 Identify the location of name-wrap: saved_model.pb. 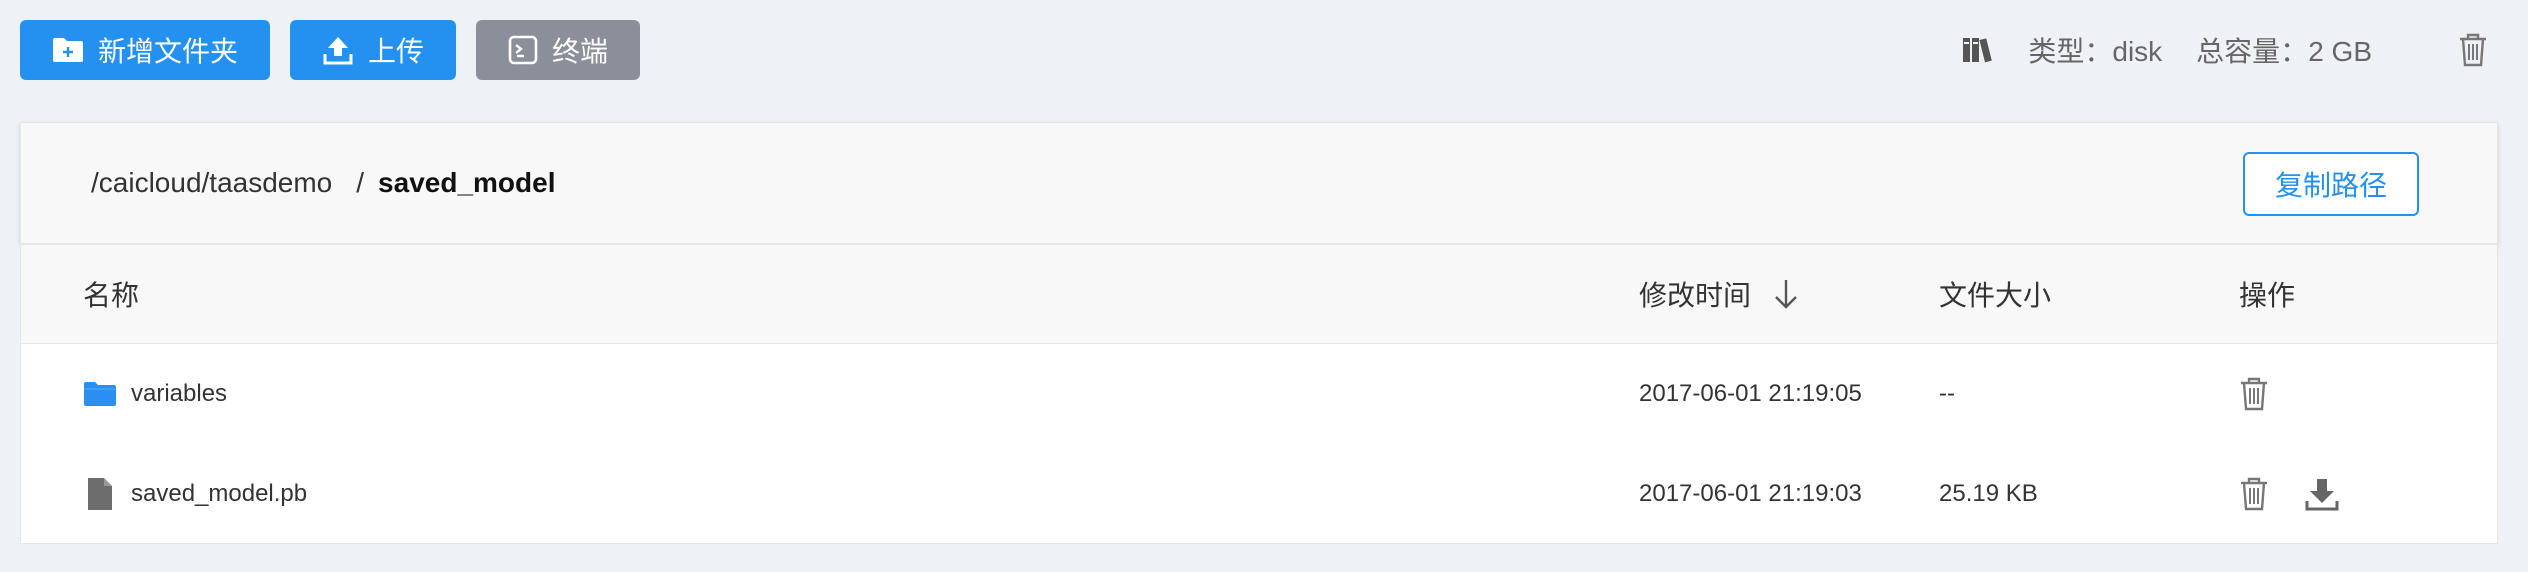
(195, 494).